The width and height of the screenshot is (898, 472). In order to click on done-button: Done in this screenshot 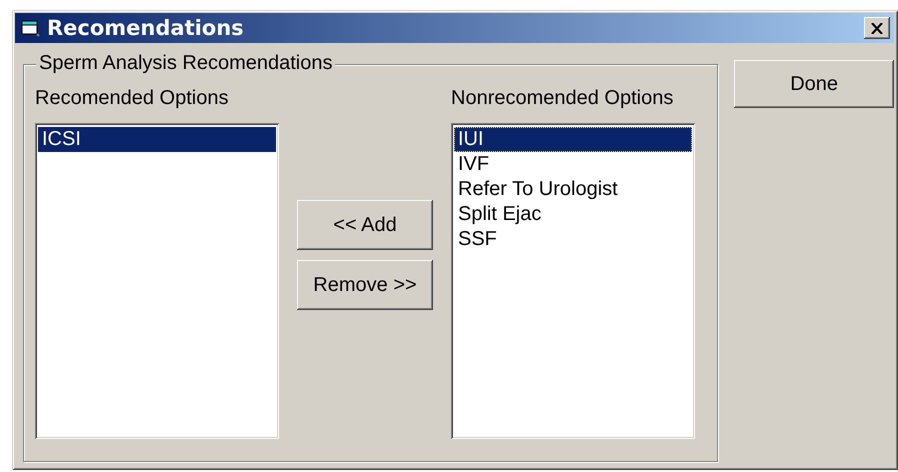, I will do `click(814, 84)`.